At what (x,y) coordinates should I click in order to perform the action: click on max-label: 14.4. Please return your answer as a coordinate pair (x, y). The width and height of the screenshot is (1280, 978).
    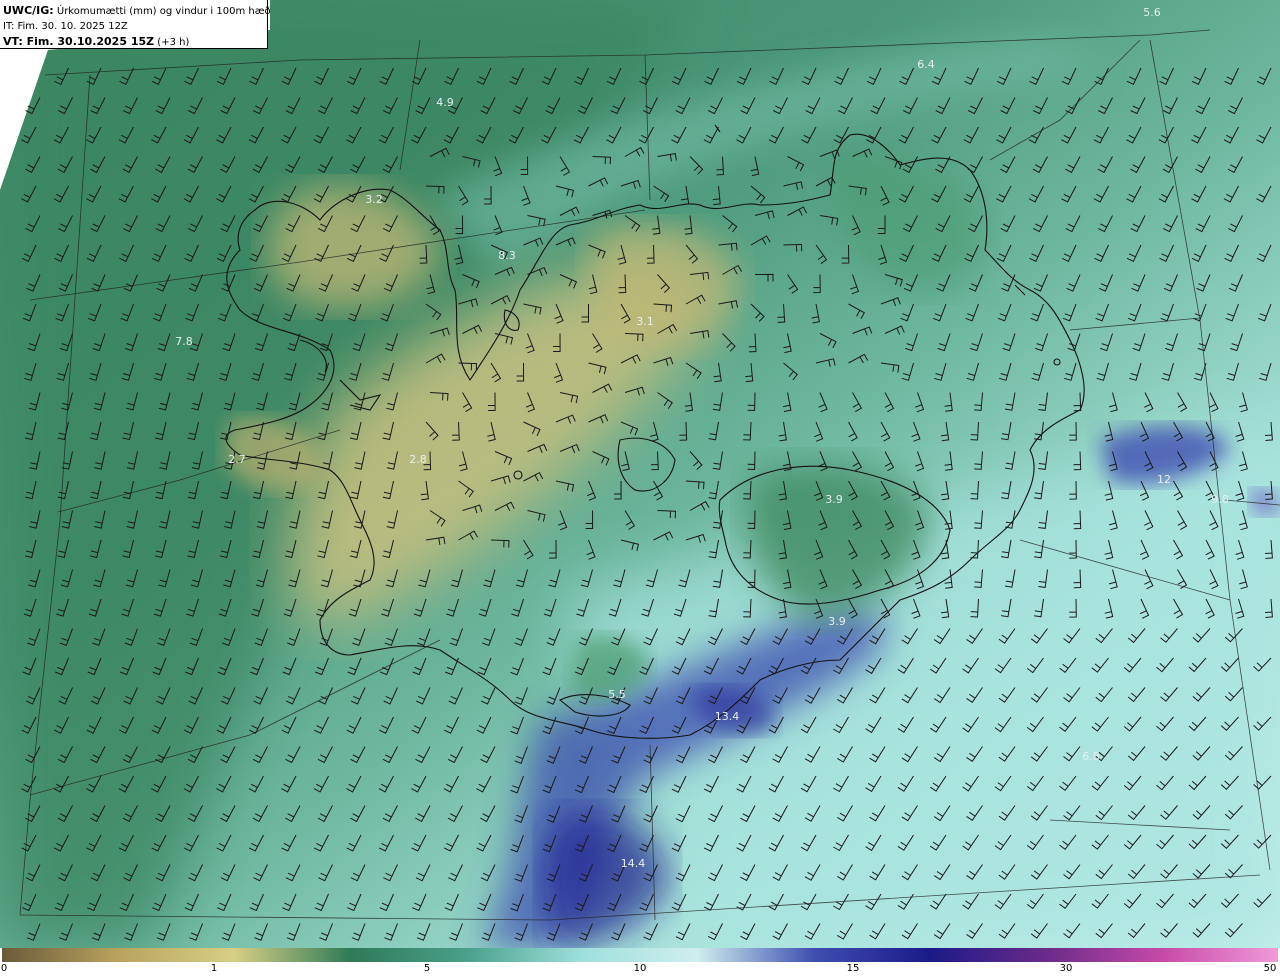
    Looking at the image, I should click on (633, 863).